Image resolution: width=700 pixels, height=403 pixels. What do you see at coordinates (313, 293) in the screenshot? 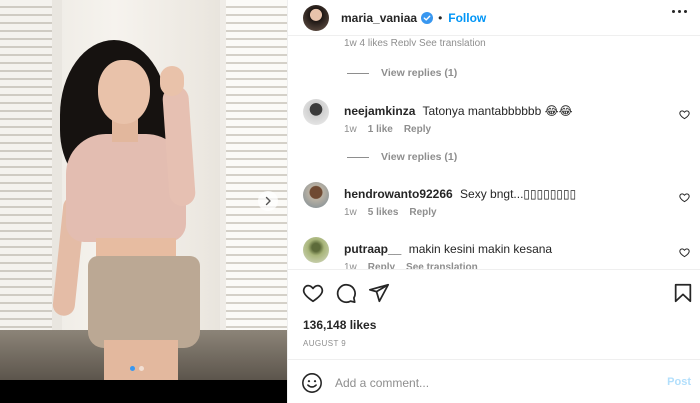
I see `heart-icon` at bounding box center [313, 293].